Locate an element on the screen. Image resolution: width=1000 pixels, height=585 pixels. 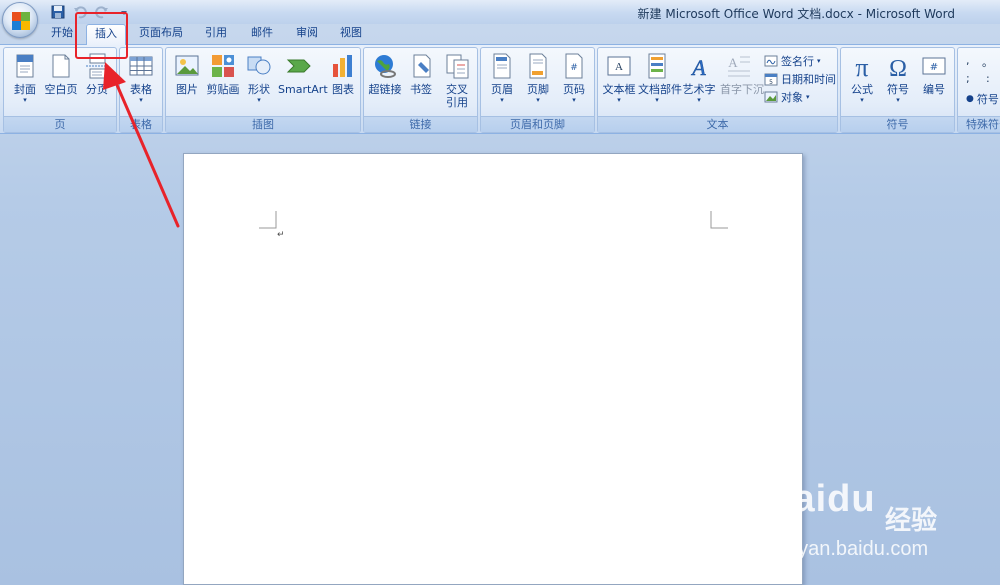
special-symbol-button: ● 符号 is located at coordinates (982, 99).